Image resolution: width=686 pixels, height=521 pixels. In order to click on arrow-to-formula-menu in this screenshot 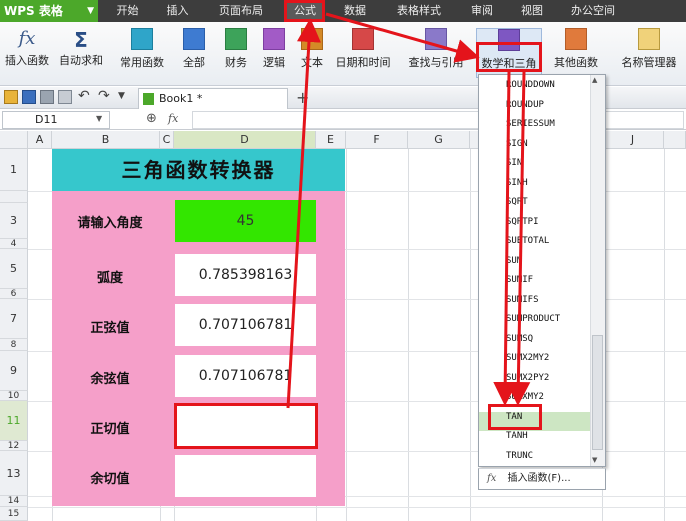, I will do `click(303, 213)`.